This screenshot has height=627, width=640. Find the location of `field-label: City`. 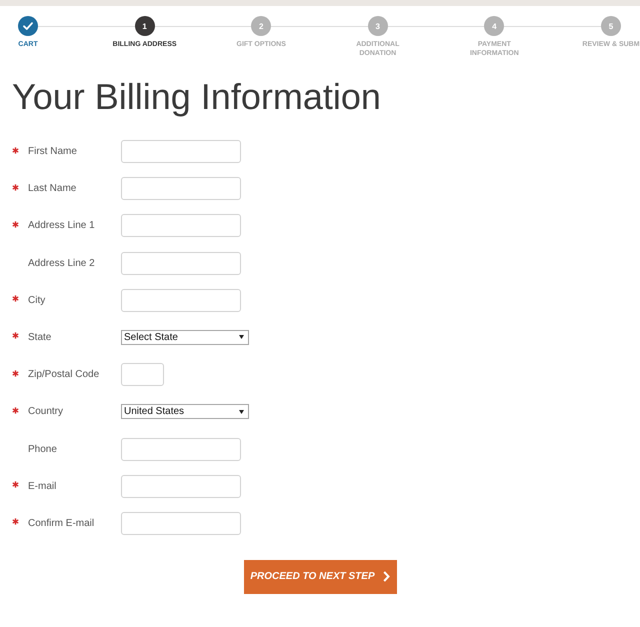

field-label: City is located at coordinates (37, 300).